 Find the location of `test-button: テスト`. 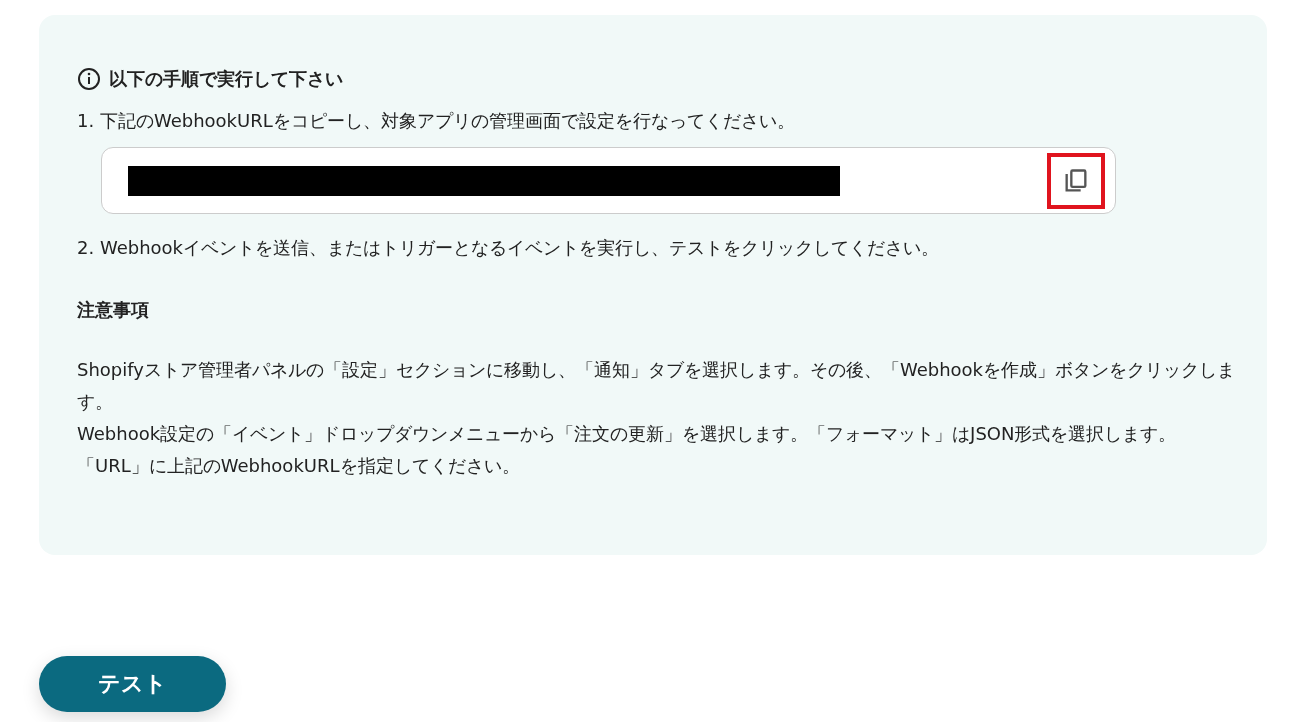

test-button: テスト is located at coordinates (132, 684).